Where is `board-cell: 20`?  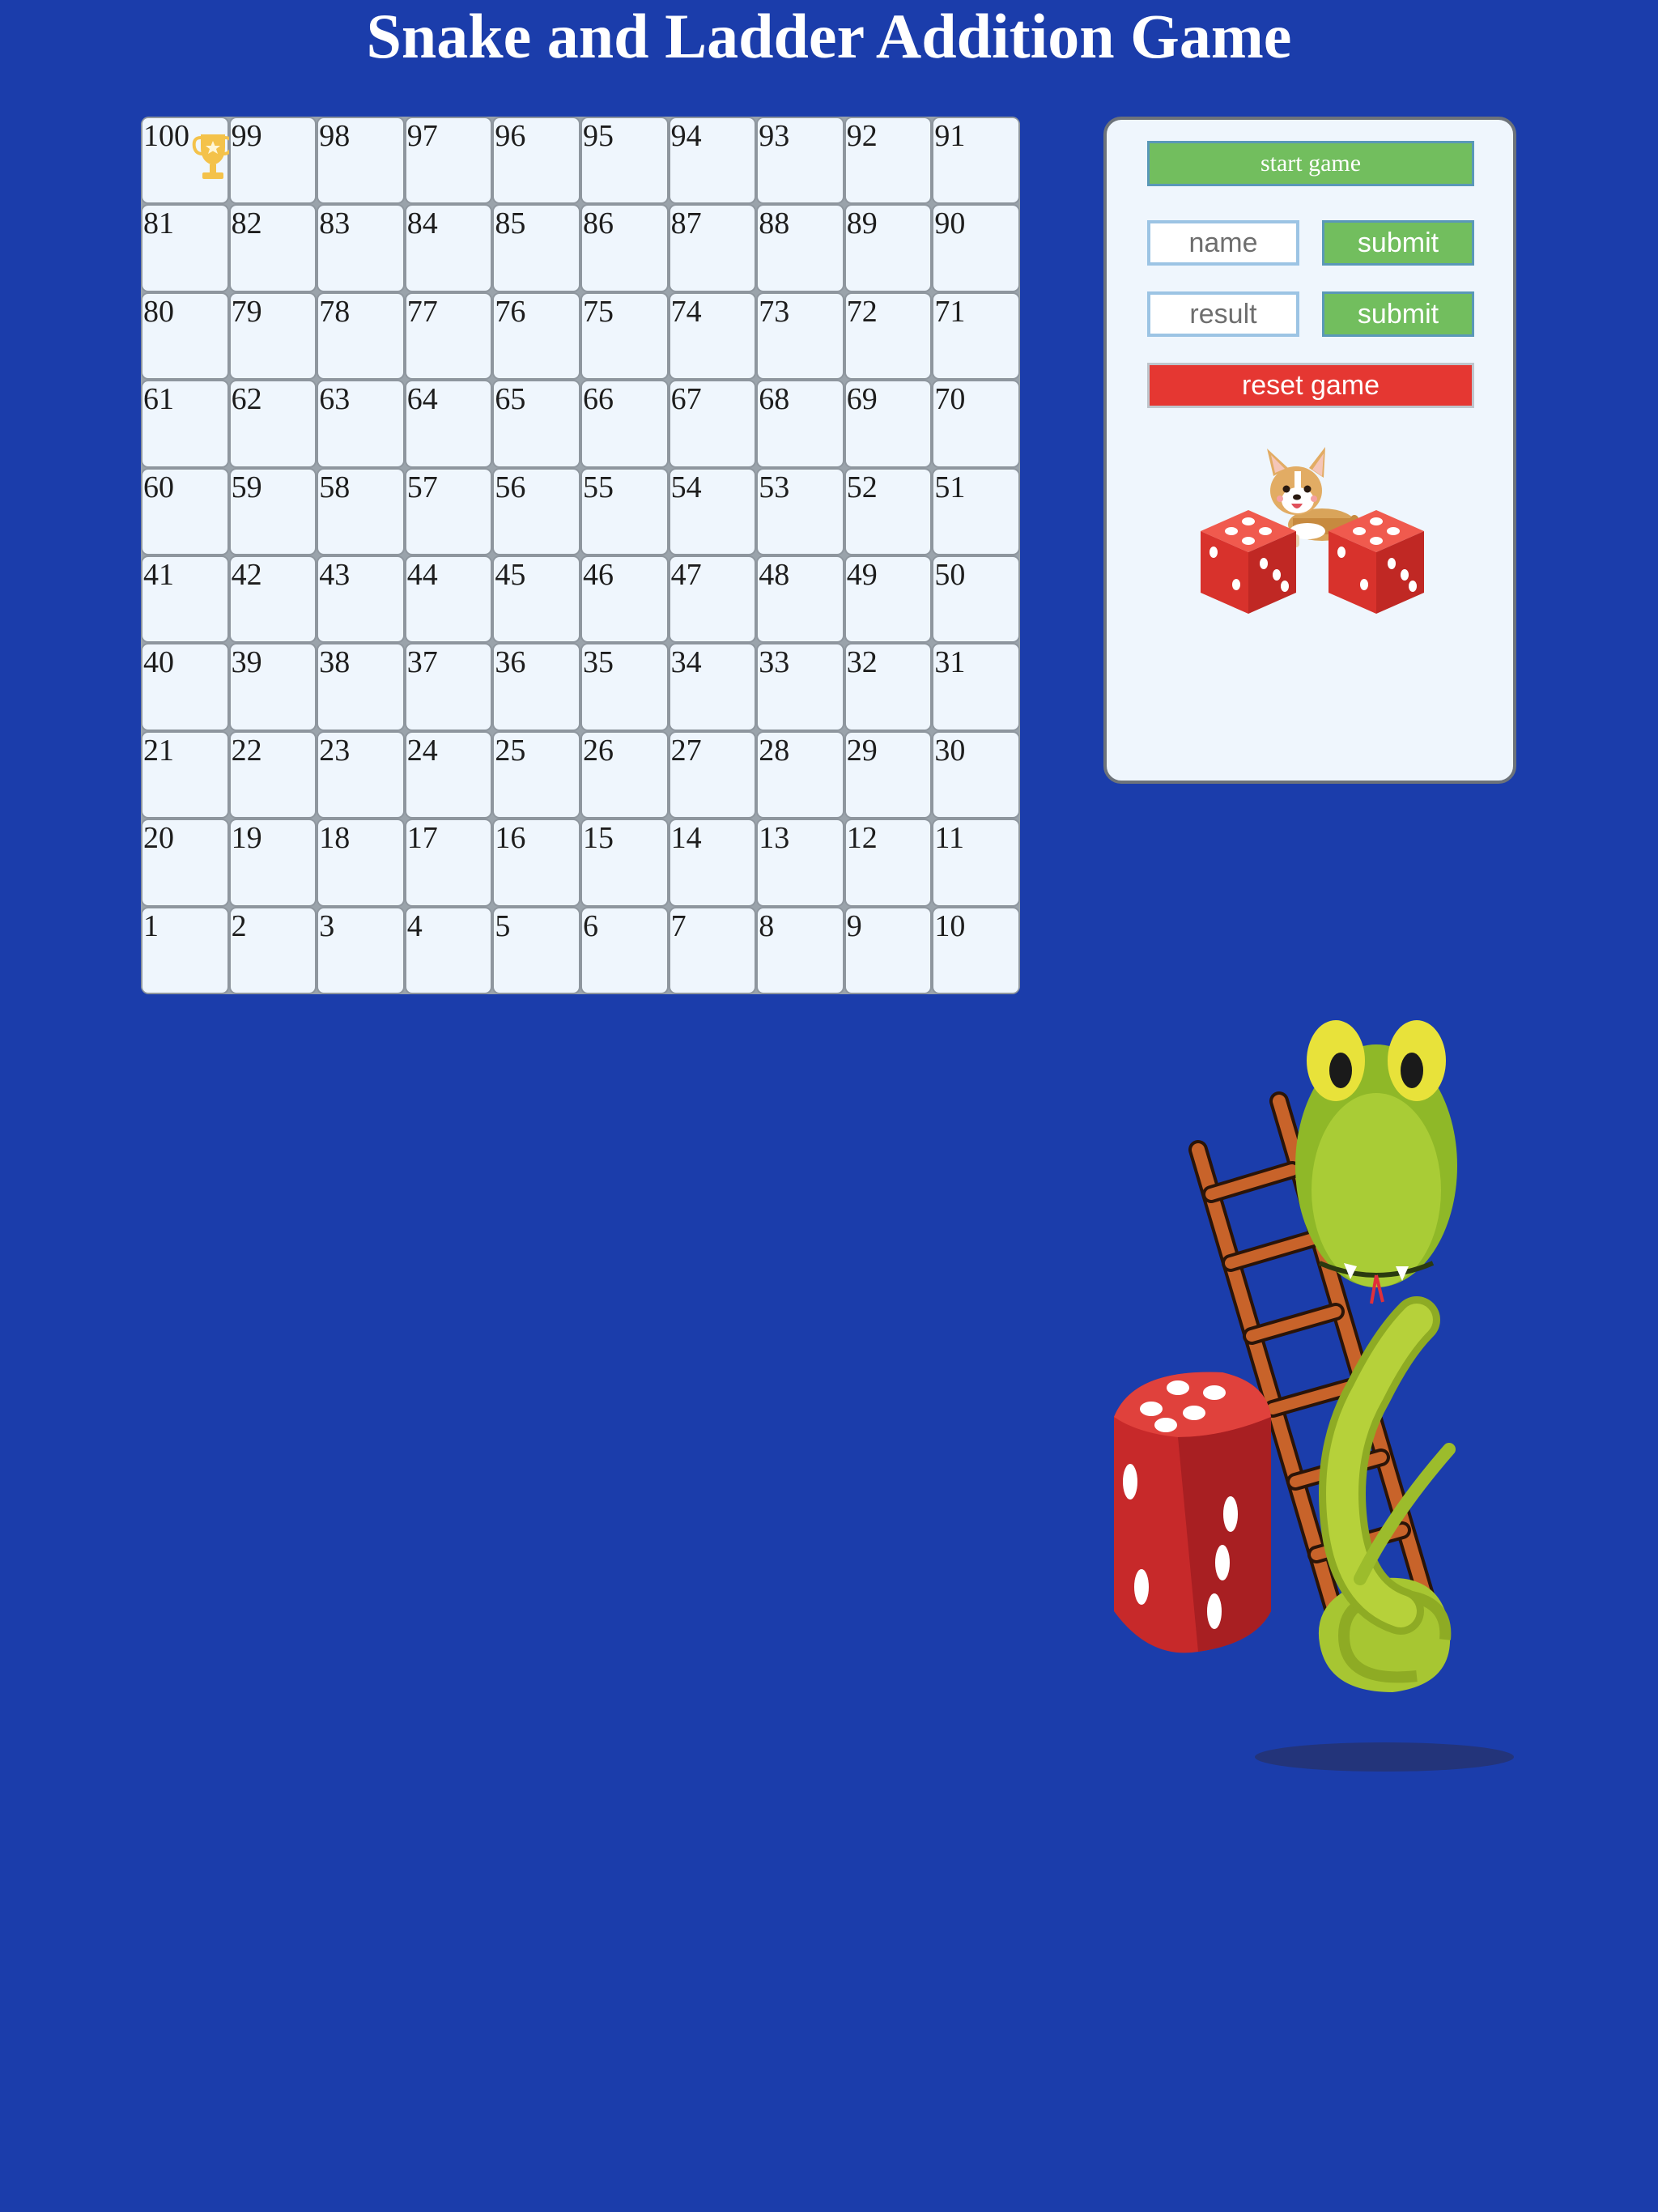 board-cell: 20 is located at coordinates (185, 863).